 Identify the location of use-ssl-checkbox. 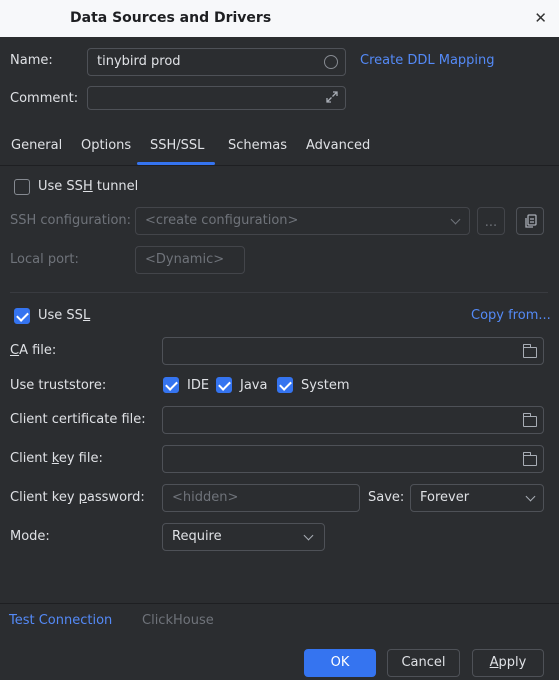
(22, 316).